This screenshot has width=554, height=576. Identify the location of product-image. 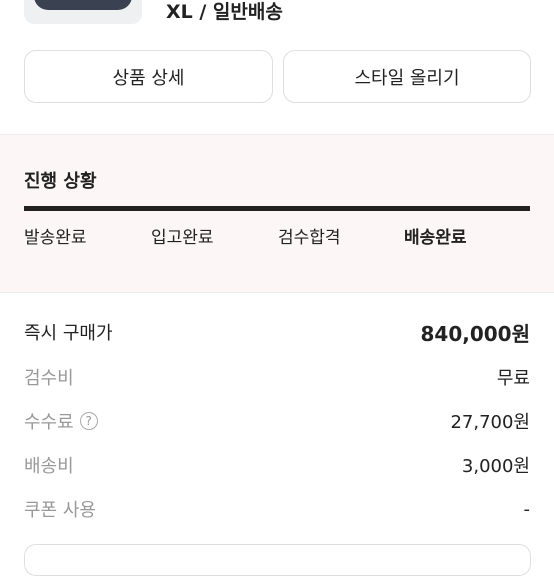
(83, 5).